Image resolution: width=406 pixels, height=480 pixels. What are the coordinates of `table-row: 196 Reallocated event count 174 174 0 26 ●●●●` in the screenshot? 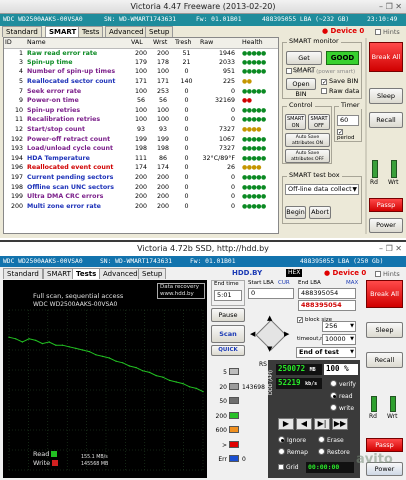 It's located at (141, 168).